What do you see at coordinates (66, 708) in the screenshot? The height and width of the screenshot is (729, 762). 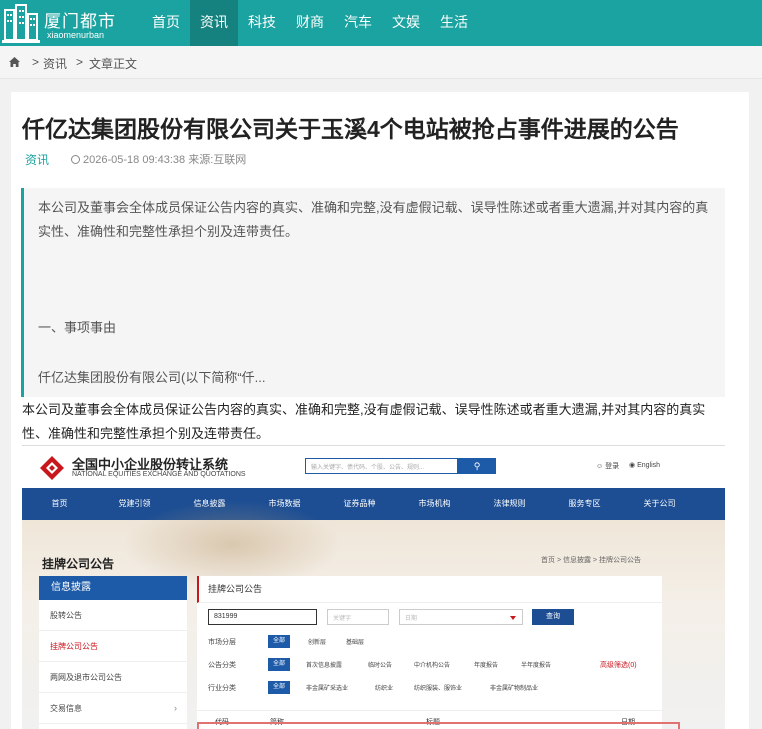 I see `embedded-sidebar-item-label: 交易信息` at bounding box center [66, 708].